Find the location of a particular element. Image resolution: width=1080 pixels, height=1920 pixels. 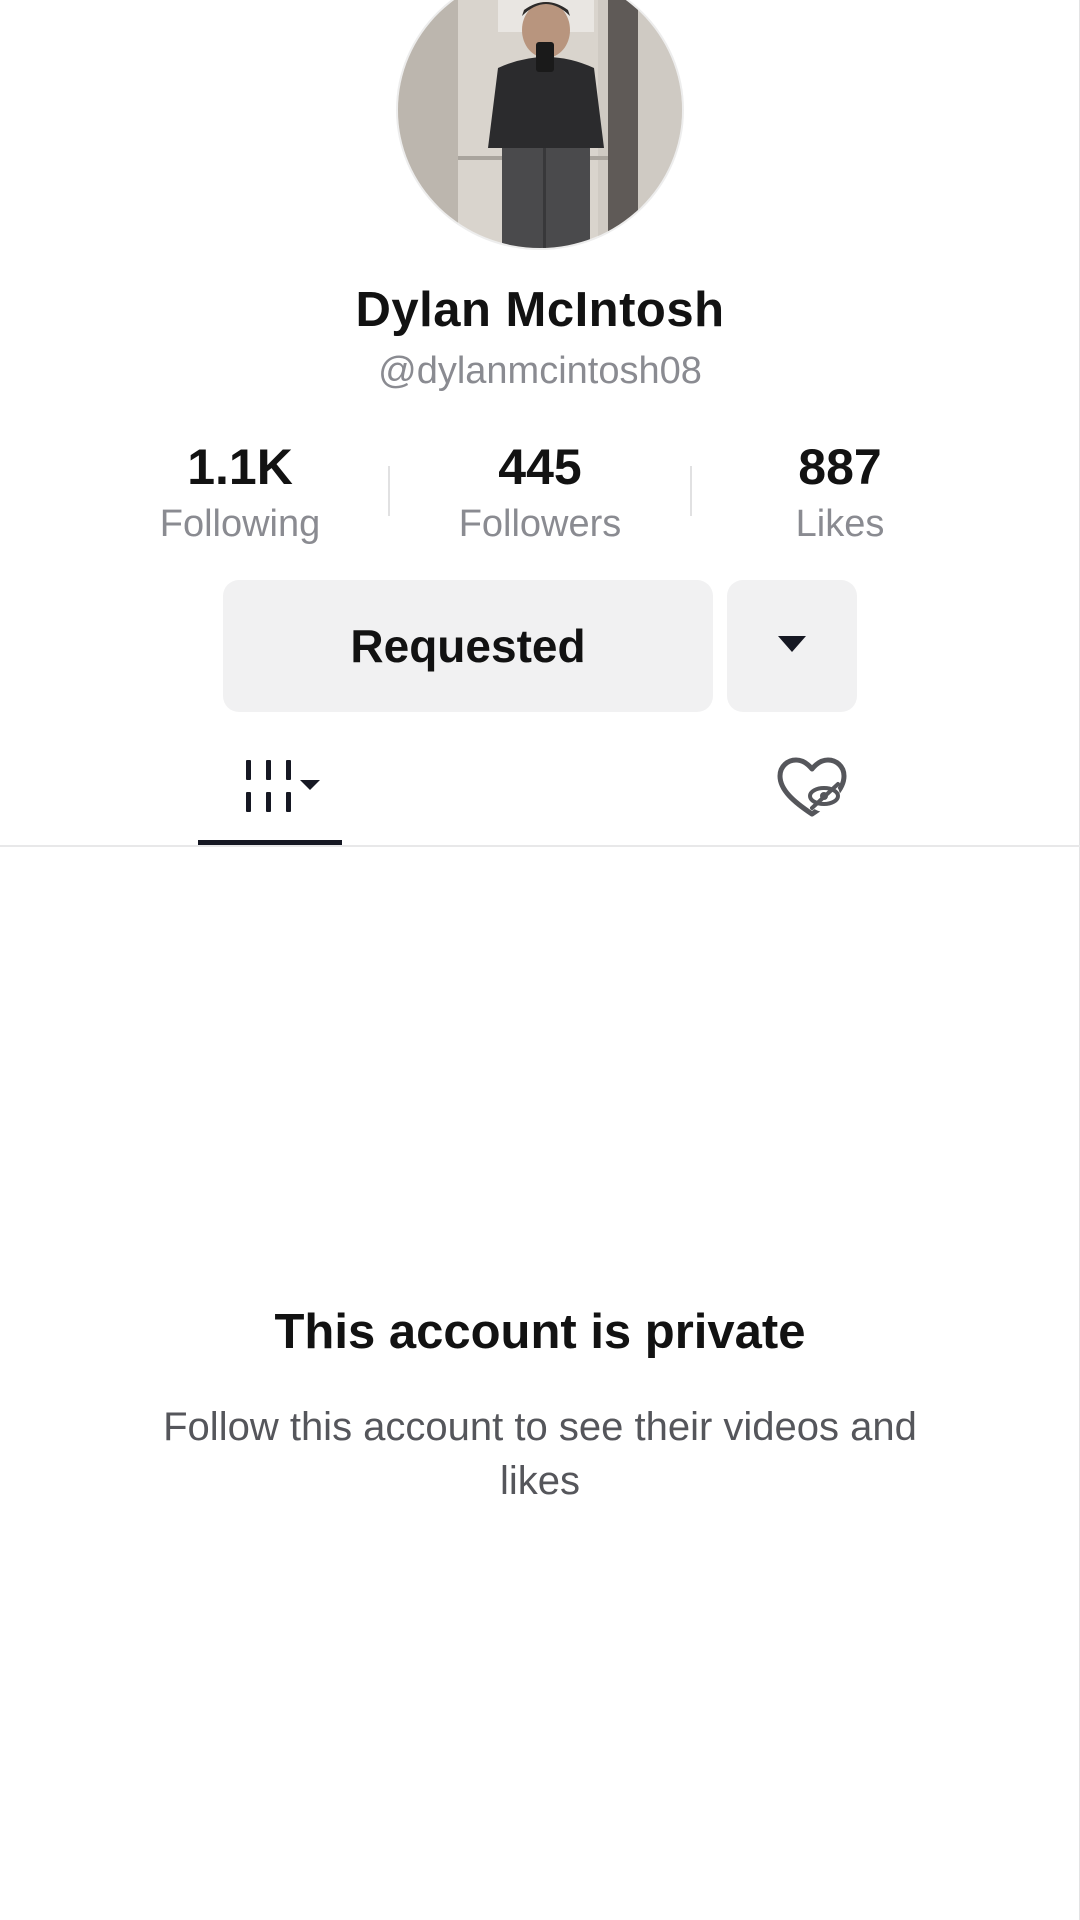

username-handle: @dylanmcintosh08 is located at coordinates (540, 371).